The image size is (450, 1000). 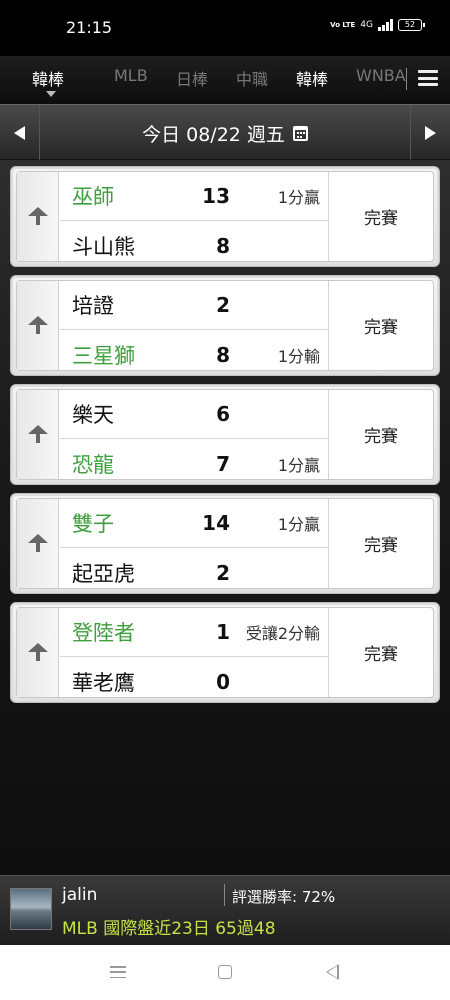 What do you see at coordinates (103, 682) in the screenshot?
I see `team-name: 華老鷹` at bounding box center [103, 682].